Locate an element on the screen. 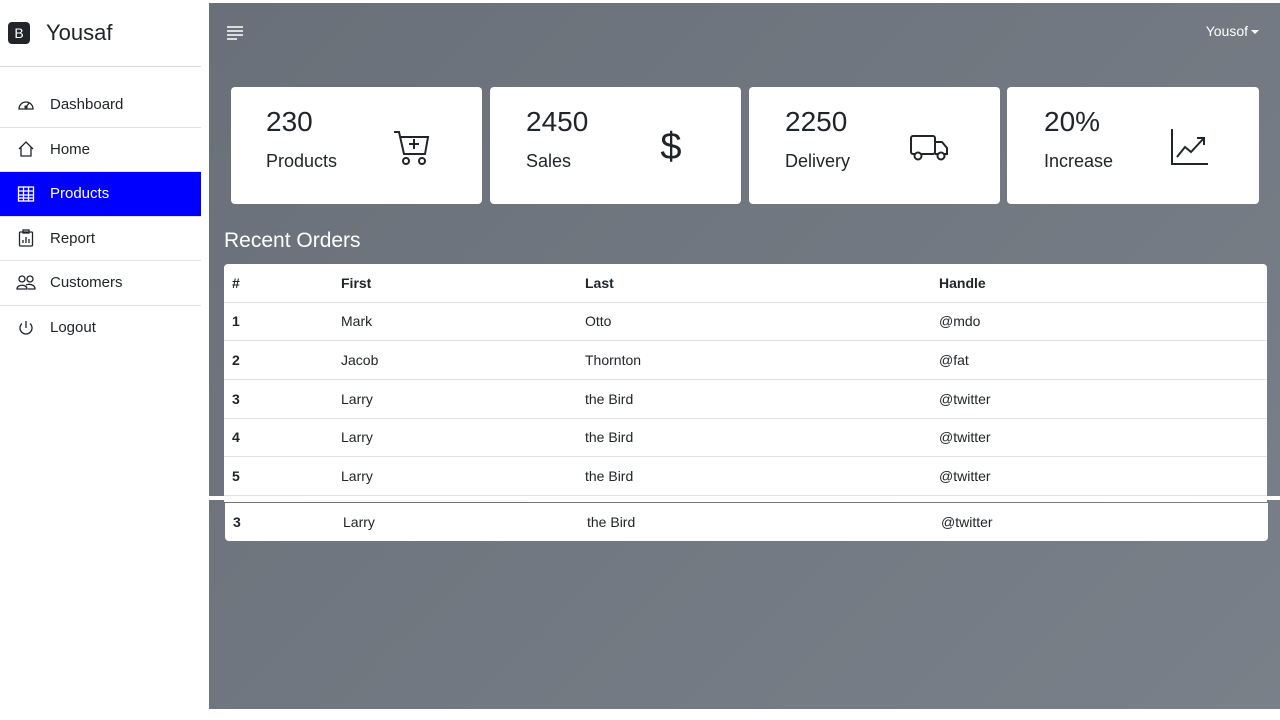 This screenshot has height=720, width=1280. house-icon is located at coordinates (26, 149).